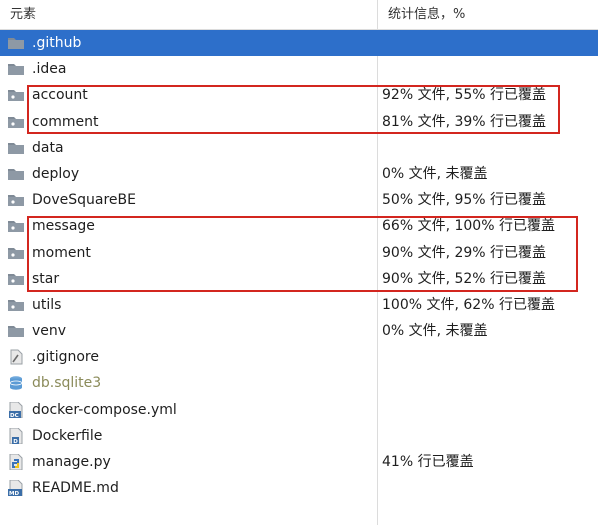  Describe the element at coordinates (299, 174) in the screenshot. I see `tree-row-deploy: deploy 0% 文件, 未覆盖` at that location.